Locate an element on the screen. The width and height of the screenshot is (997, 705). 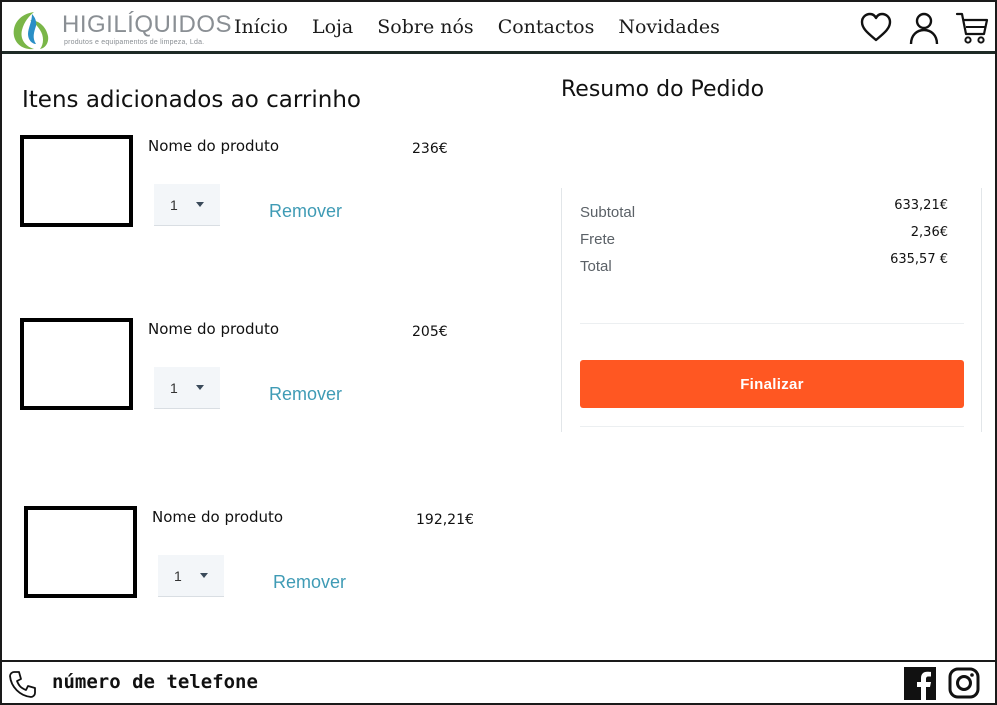
nav-inicio: Início is located at coordinates (261, 27).